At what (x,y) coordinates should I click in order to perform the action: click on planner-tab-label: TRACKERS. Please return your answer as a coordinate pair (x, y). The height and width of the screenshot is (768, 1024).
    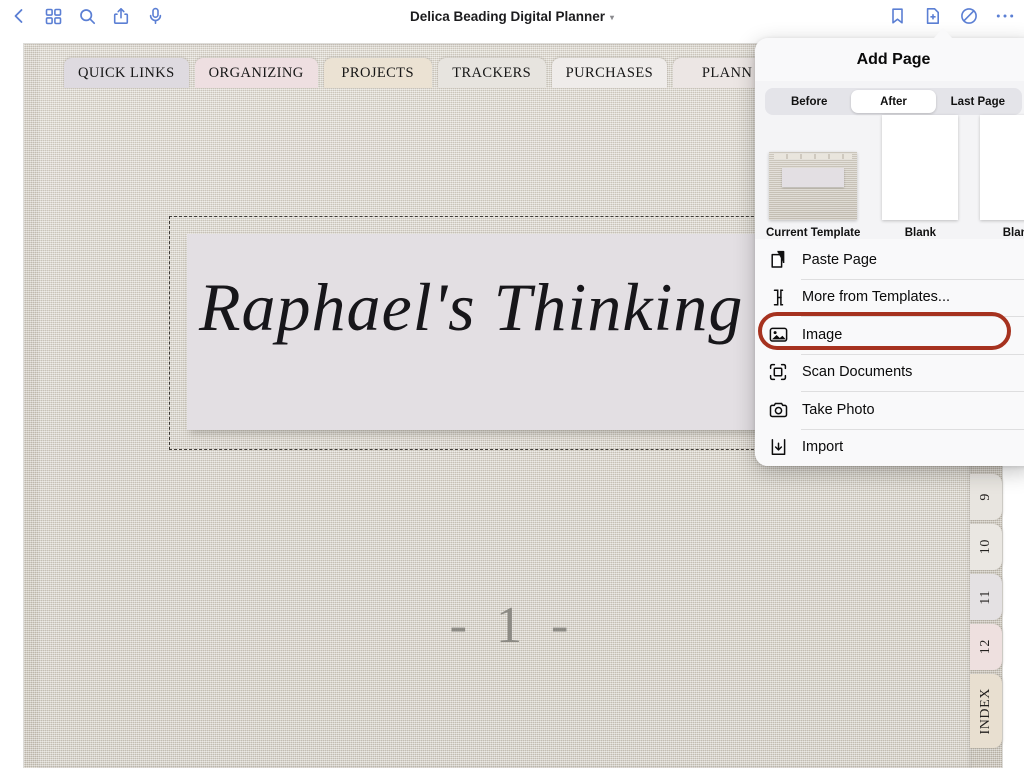
    Looking at the image, I should click on (492, 72).